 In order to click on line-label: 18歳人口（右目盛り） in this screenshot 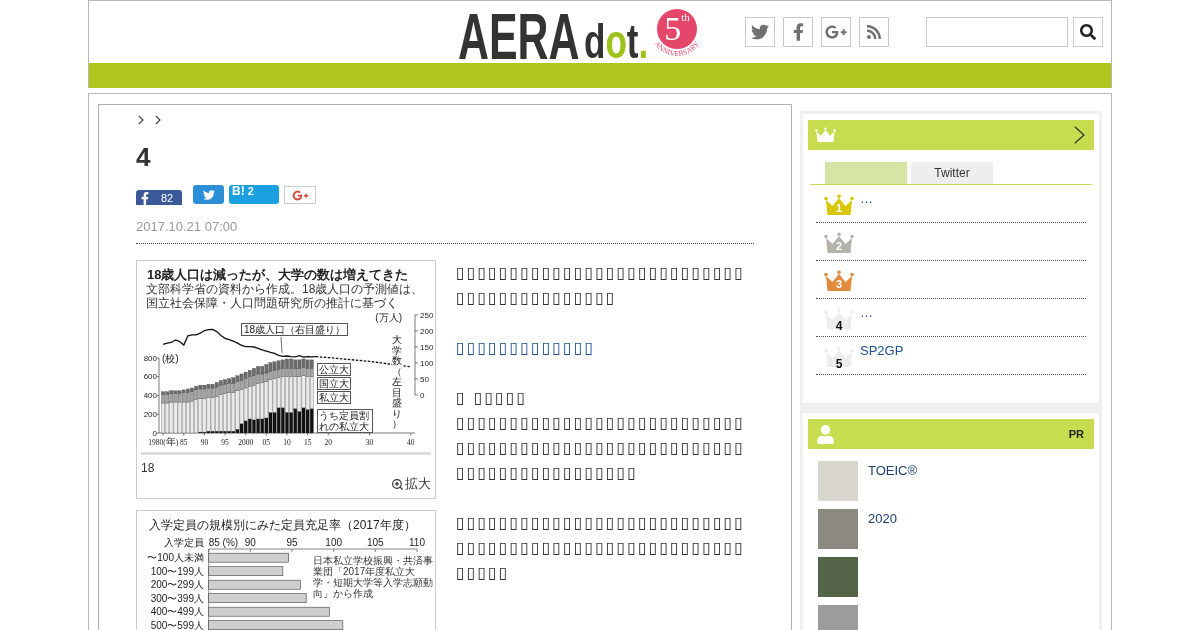, I will do `click(295, 329)`.